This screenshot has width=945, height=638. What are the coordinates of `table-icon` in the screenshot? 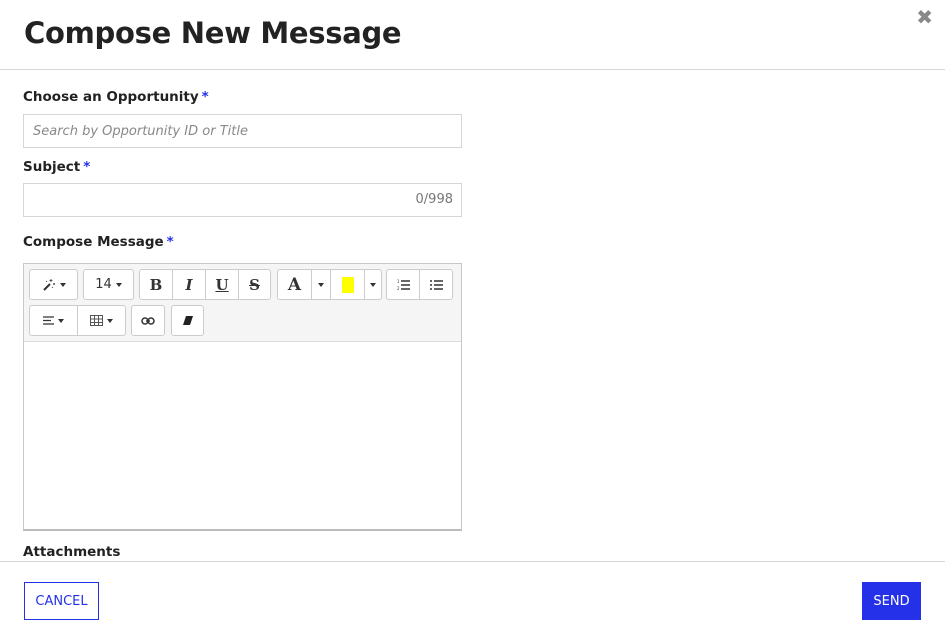 It's located at (96, 320).